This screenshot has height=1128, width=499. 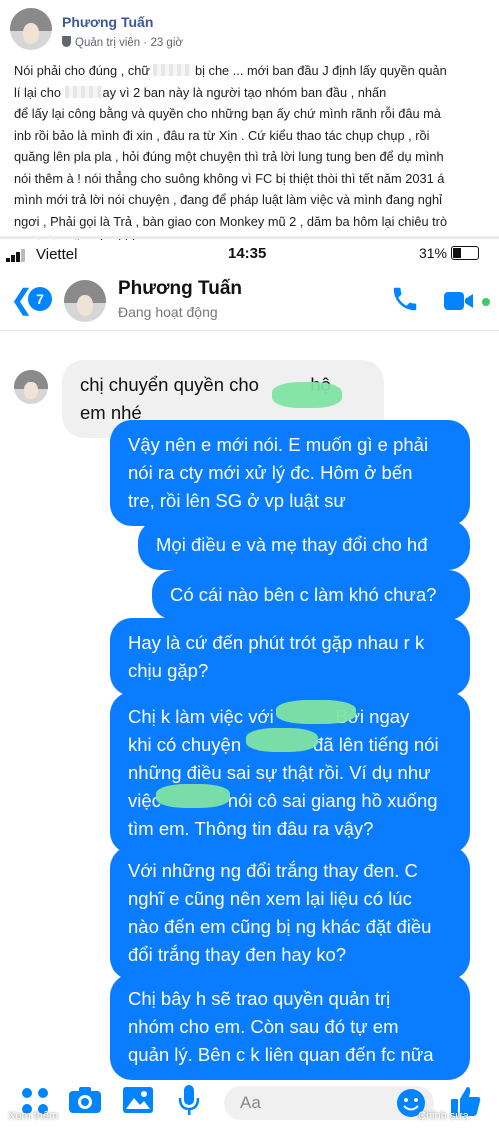 What do you see at coordinates (249, 237) in the screenshot?
I see `post-divider` at bounding box center [249, 237].